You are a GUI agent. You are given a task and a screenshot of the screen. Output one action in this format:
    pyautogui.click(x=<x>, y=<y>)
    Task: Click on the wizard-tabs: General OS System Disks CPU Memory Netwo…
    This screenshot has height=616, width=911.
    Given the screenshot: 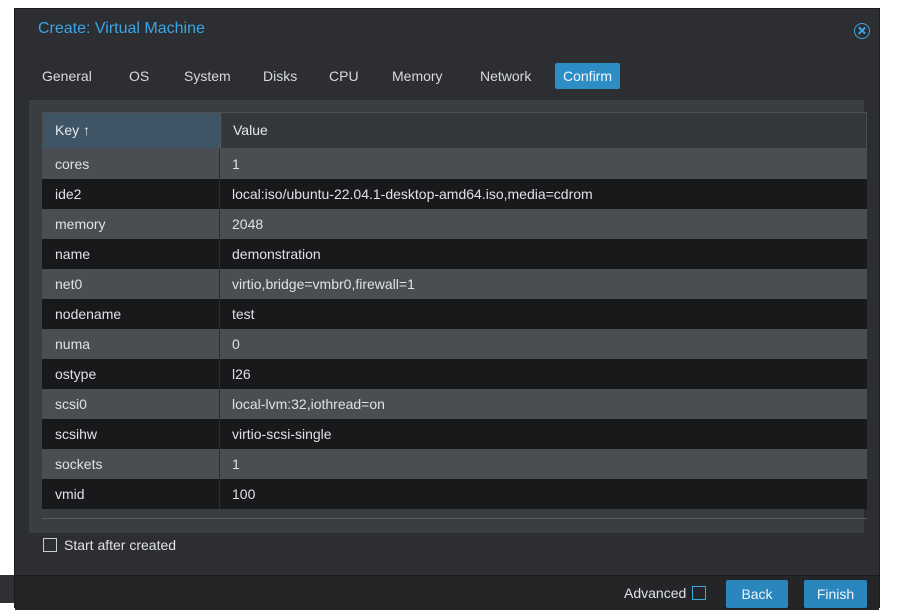 What is the action you would take?
    pyautogui.click(x=447, y=76)
    